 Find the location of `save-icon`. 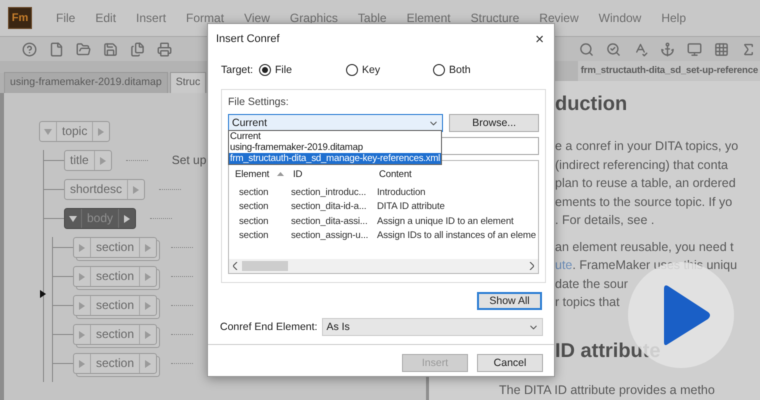

save-icon is located at coordinates (110, 49).